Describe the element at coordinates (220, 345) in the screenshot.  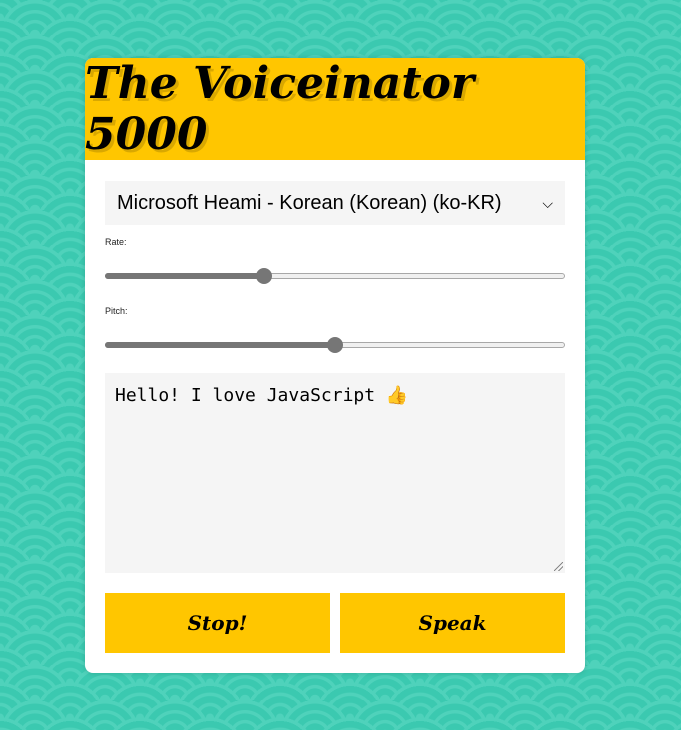
I see `pitch-fill` at that location.